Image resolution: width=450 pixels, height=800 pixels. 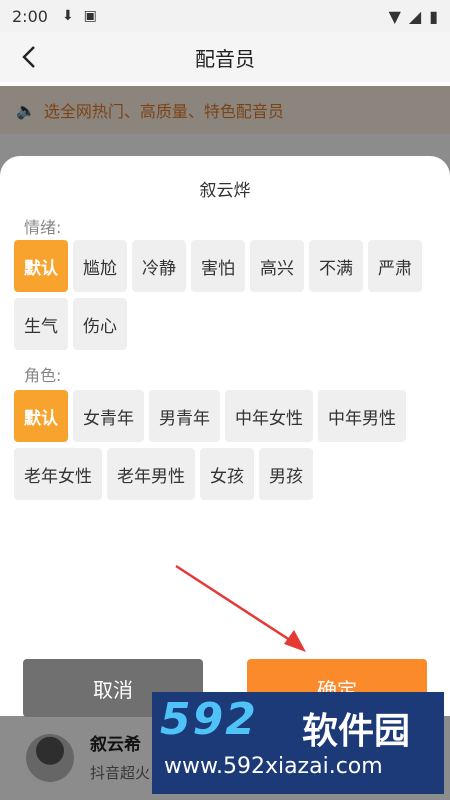 I want to click on role-chip: 男青年, so click(x=184, y=416).